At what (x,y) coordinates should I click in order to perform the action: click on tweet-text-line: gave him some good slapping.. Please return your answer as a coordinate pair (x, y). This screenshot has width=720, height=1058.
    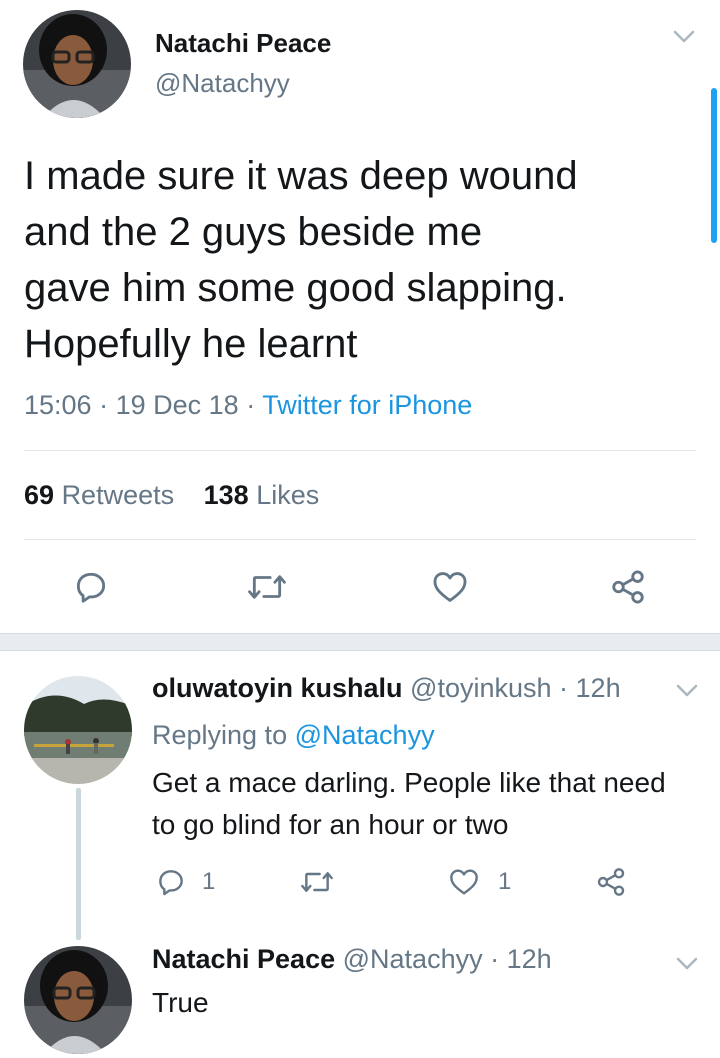
    Looking at the image, I should click on (295, 288).